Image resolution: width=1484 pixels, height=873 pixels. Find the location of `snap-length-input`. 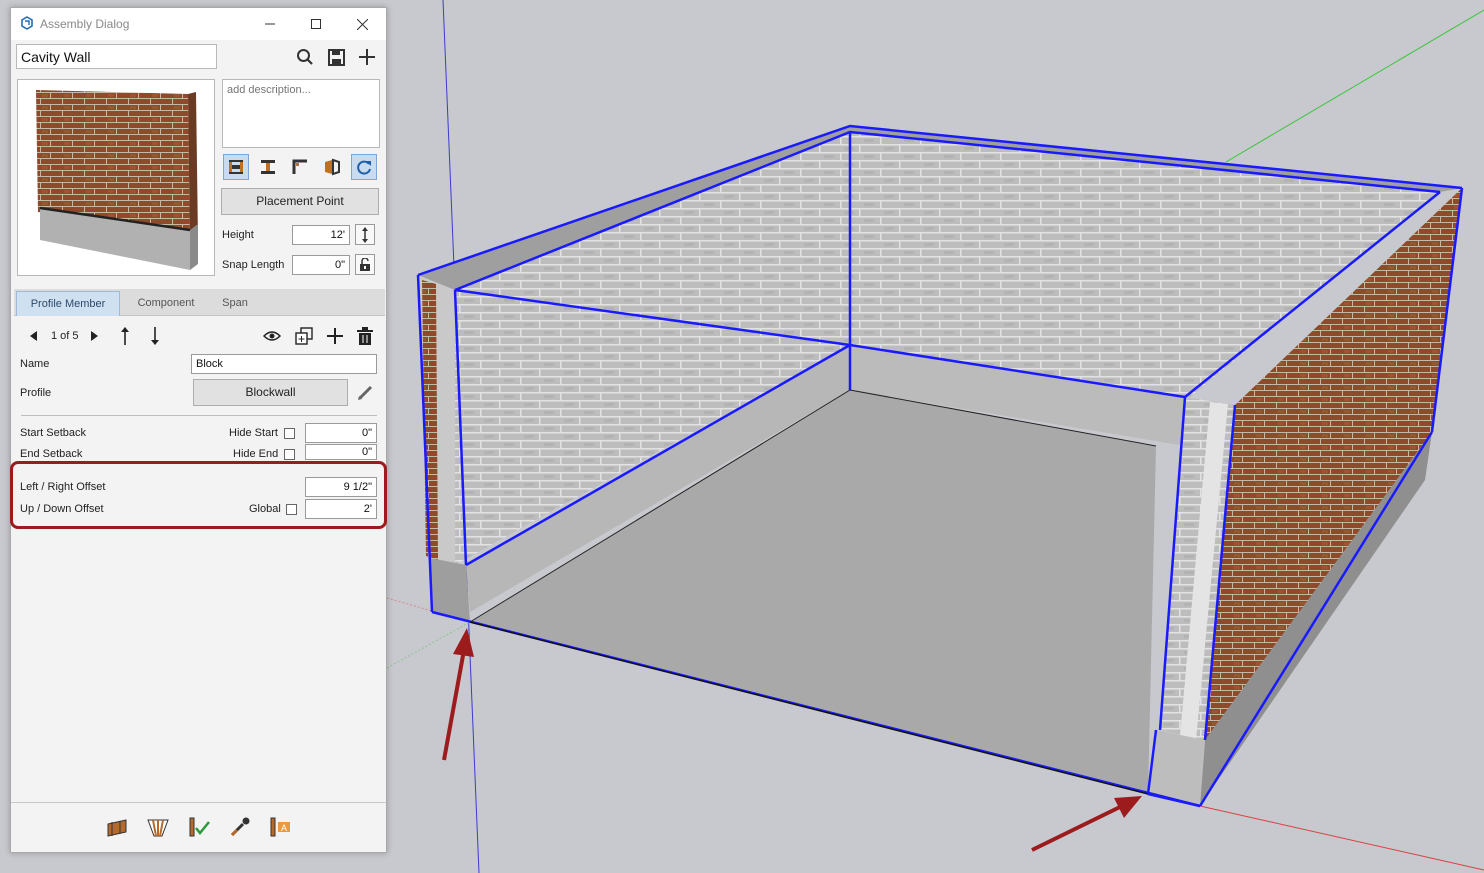

snap-length-input is located at coordinates (321, 265).